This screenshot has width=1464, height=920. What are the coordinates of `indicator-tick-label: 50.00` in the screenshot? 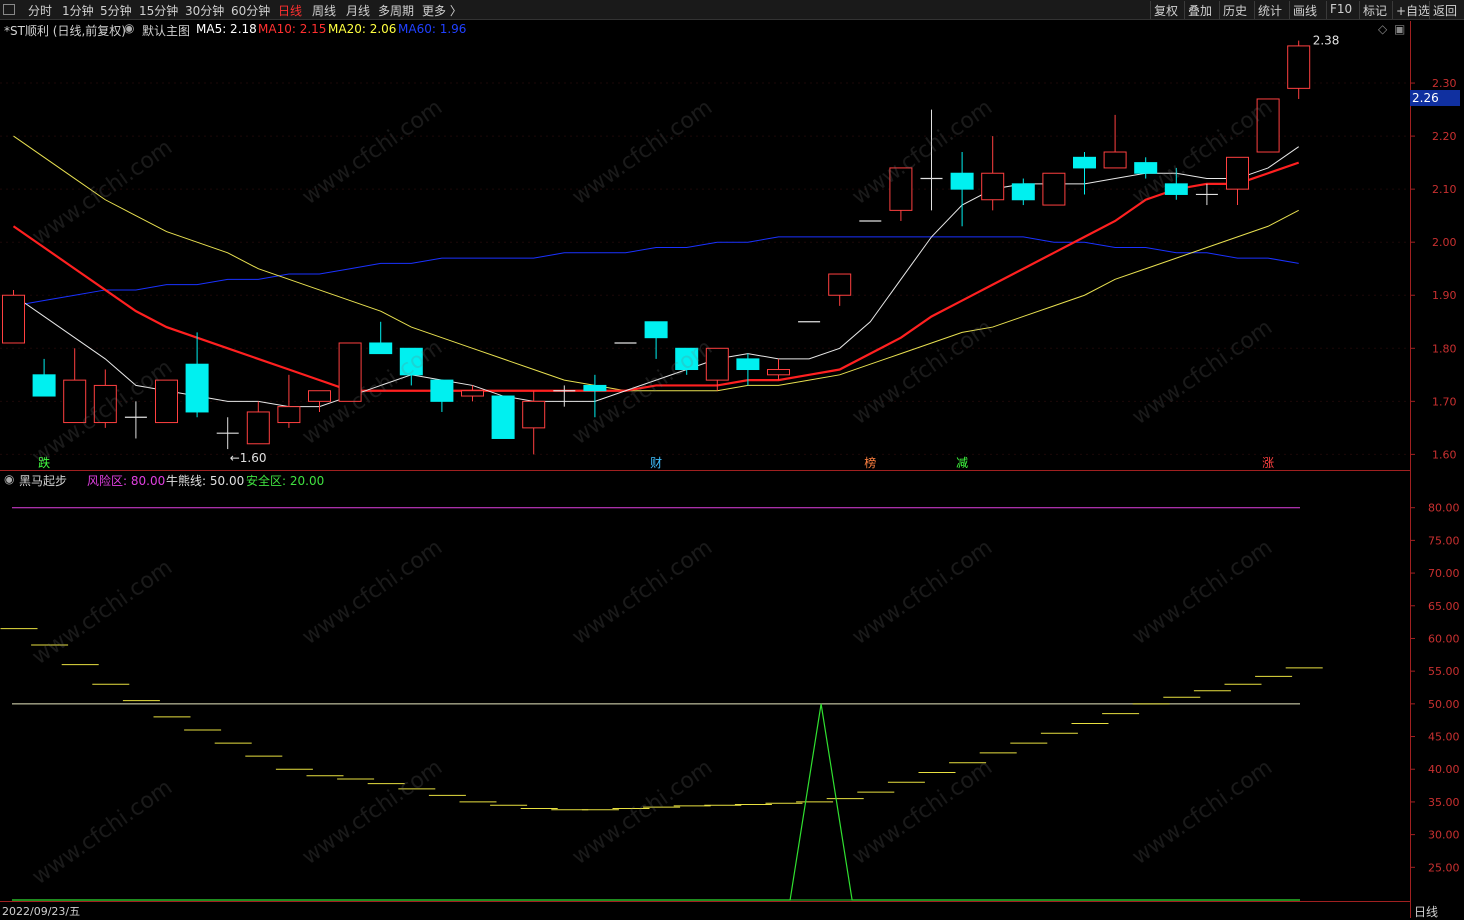 It's located at (1444, 704).